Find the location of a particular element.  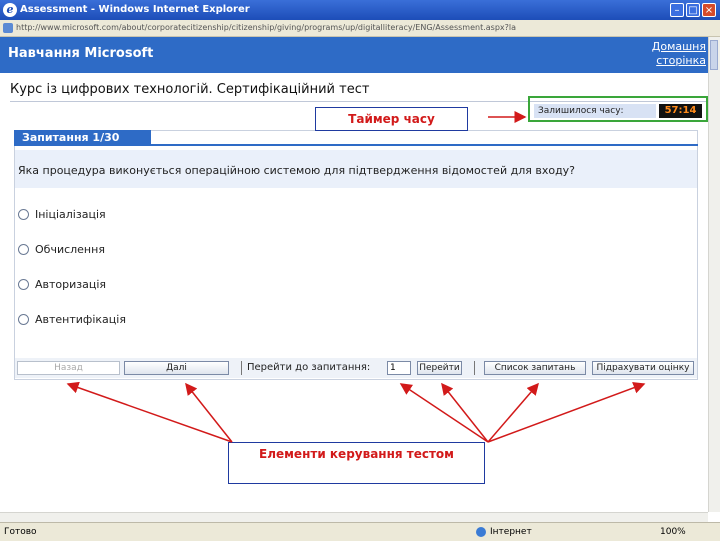

answer-option-3: Авторизація is located at coordinates (62, 284).